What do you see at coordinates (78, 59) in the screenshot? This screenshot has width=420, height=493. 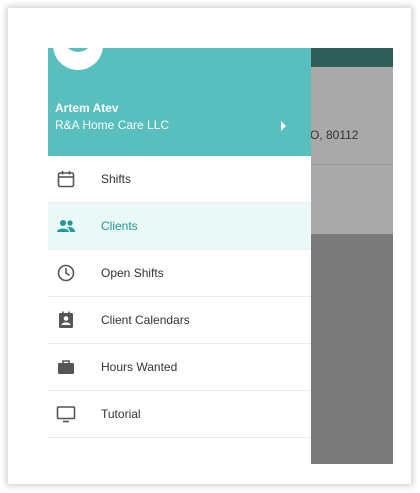 I see `avatar` at bounding box center [78, 59].